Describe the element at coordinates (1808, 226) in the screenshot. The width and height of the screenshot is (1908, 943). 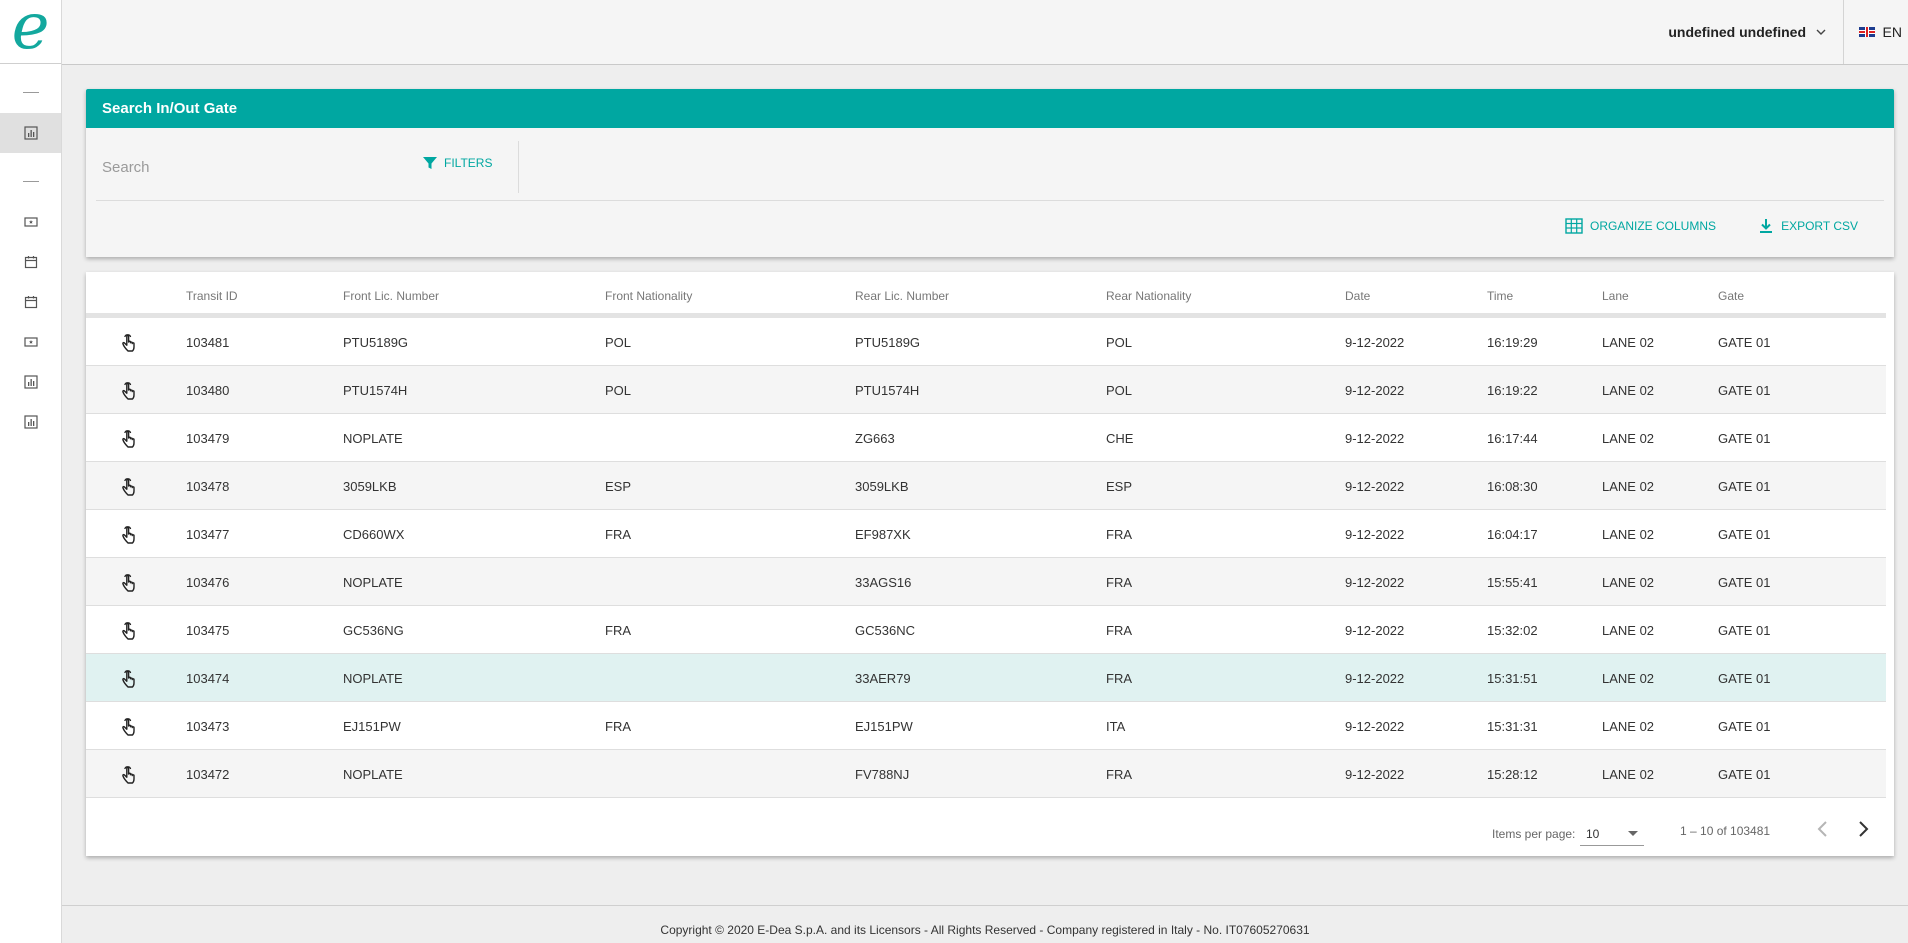
I see `export-csv-button: EXPORT CSV` at that location.